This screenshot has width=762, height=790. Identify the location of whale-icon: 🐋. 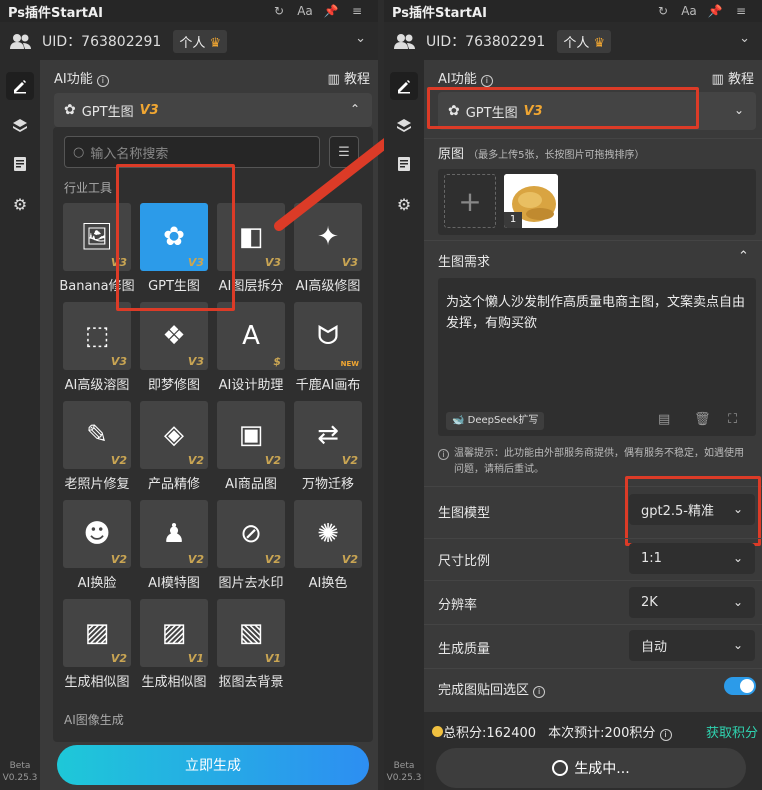
(458, 420).